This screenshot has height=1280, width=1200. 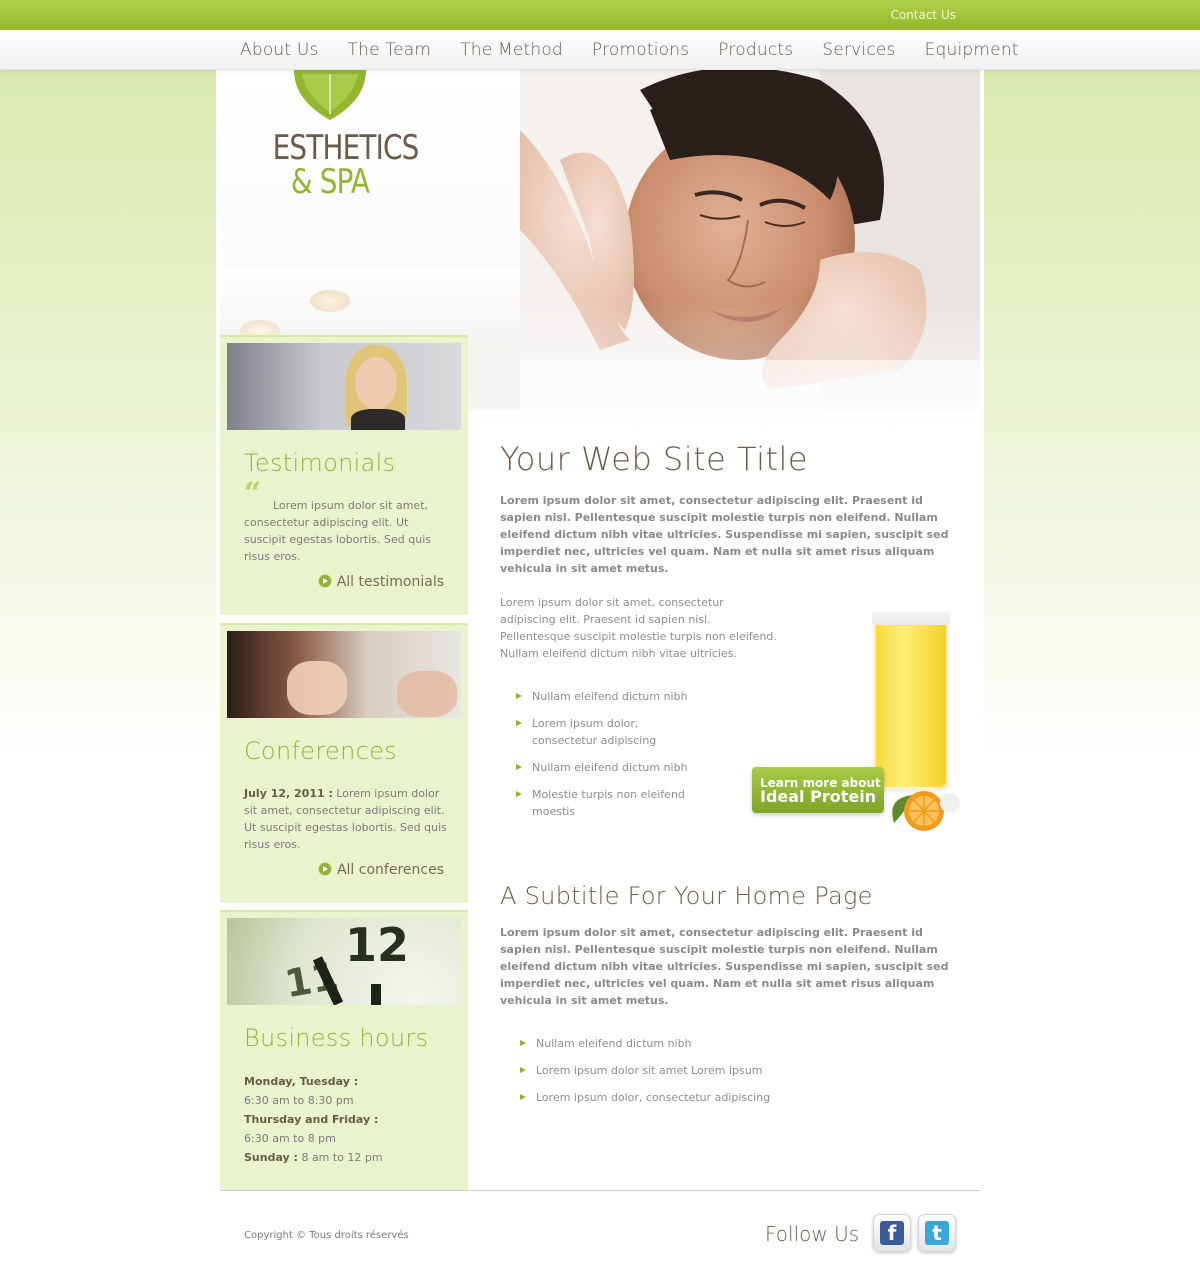 What do you see at coordinates (818, 796) in the screenshot?
I see `promo-line2: Ideal Protein` at bounding box center [818, 796].